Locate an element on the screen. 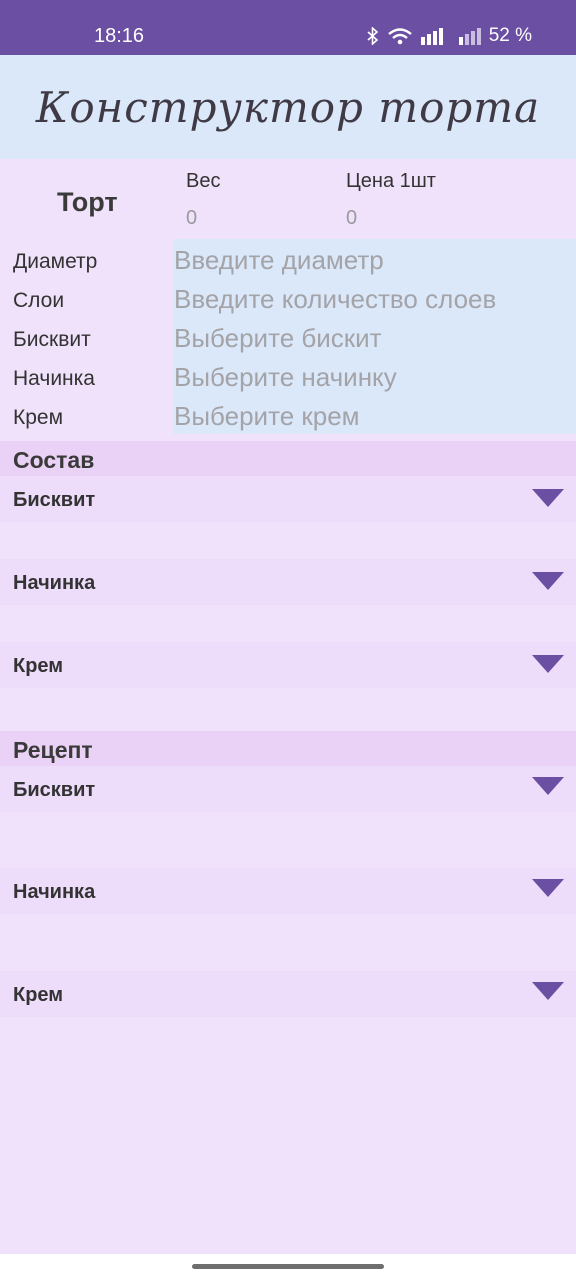 Image resolution: width=576 pixels, height=1280 pixels. recipe-filling-dropdown: Начинка is located at coordinates (288, 891).